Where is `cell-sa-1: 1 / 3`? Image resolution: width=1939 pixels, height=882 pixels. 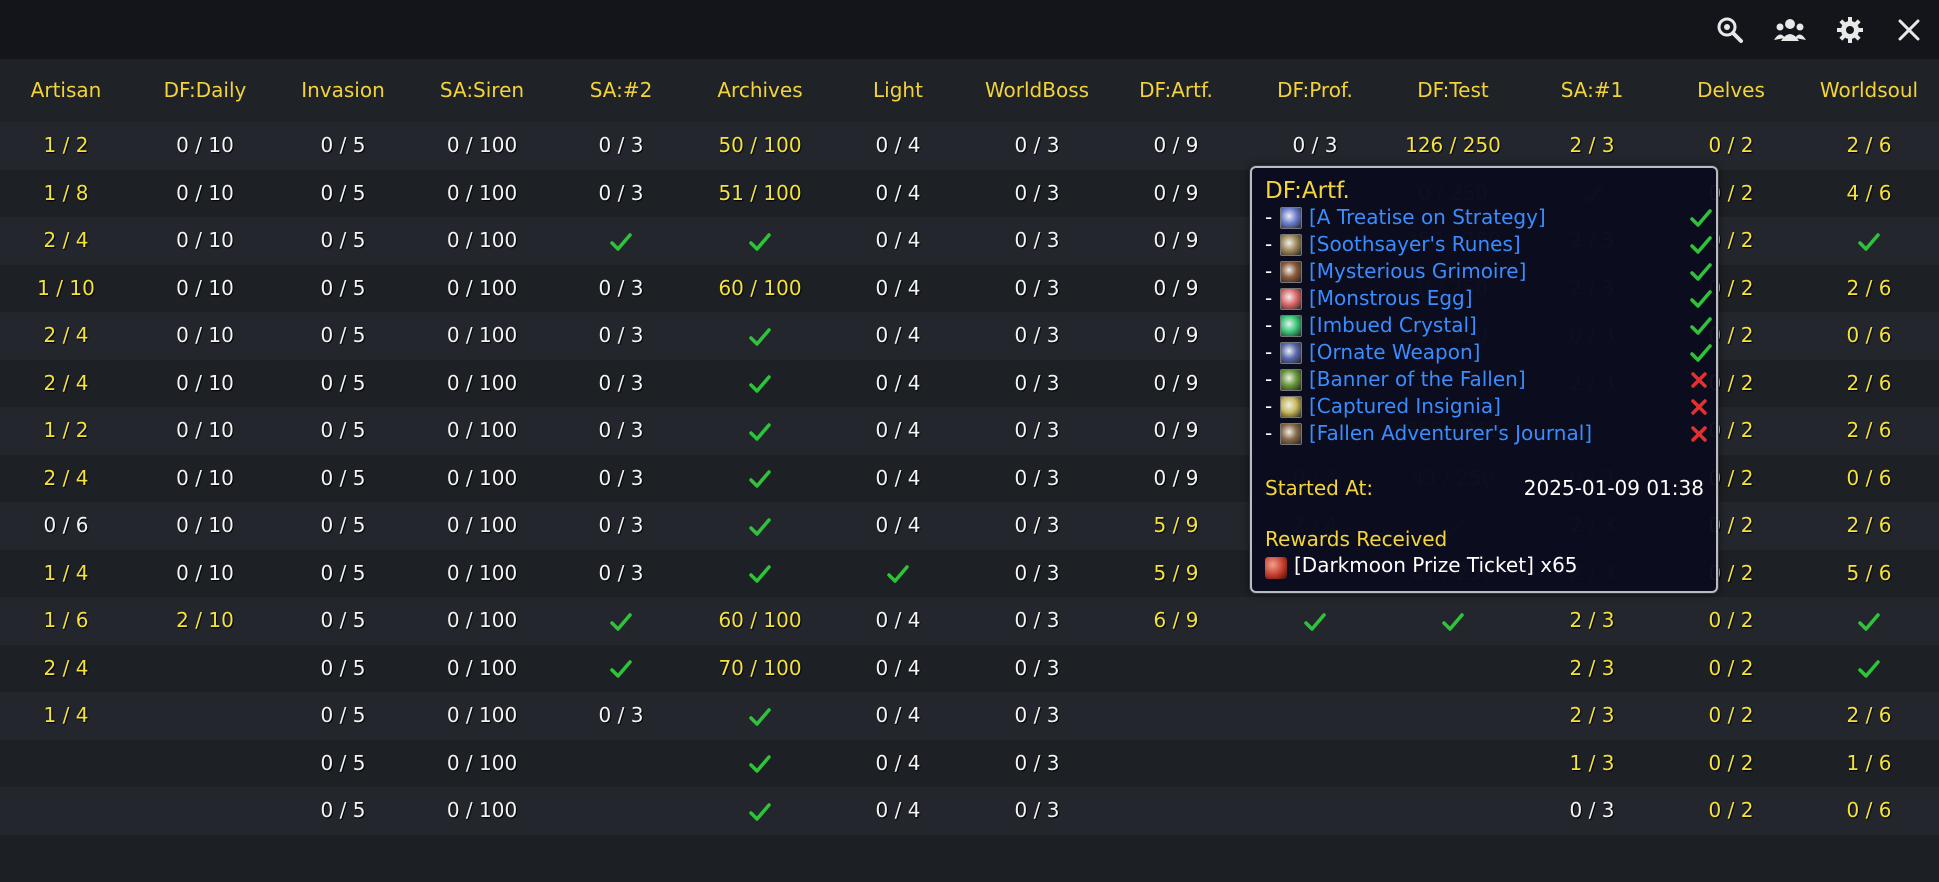 cell-sa-1: 1 / 3 is located at coordinates (1592, 764).